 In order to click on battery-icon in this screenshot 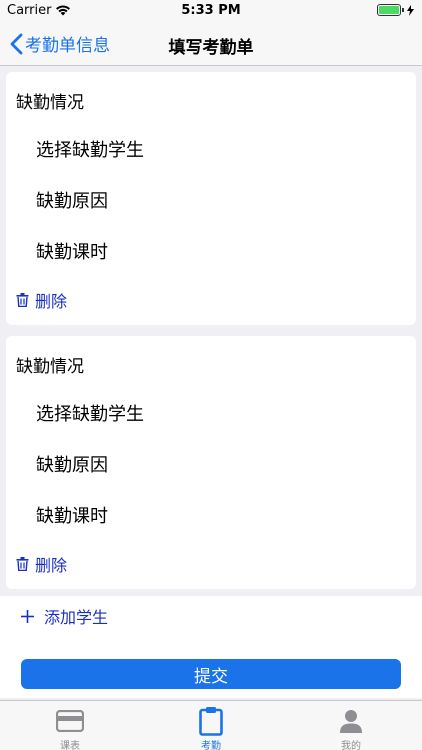, I will do `click(395, 10)`.